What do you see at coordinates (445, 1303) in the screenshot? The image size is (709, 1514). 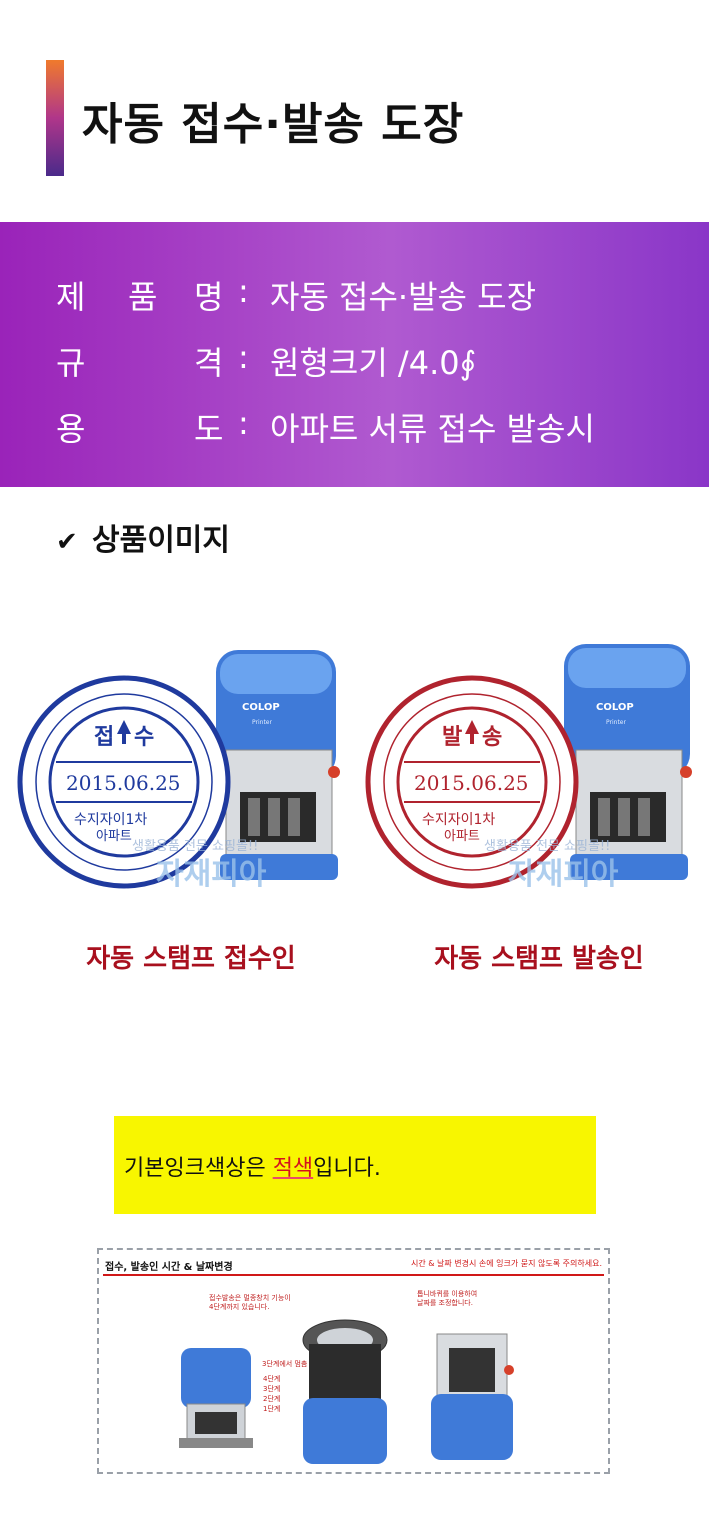 I see `guide-tip-line: 날짜를 조정합니다.` at bounding box center [445, 1303].